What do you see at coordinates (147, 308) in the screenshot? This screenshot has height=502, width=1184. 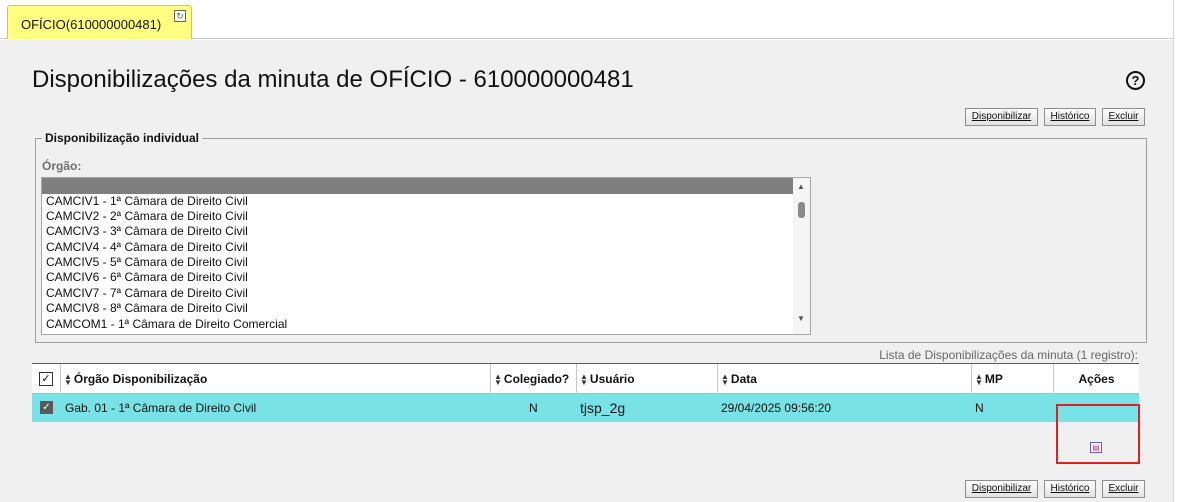 I see `list-item: CAMCIV8 - 8ª Câmara de Direito Civil` at bounding box center [147, 308].